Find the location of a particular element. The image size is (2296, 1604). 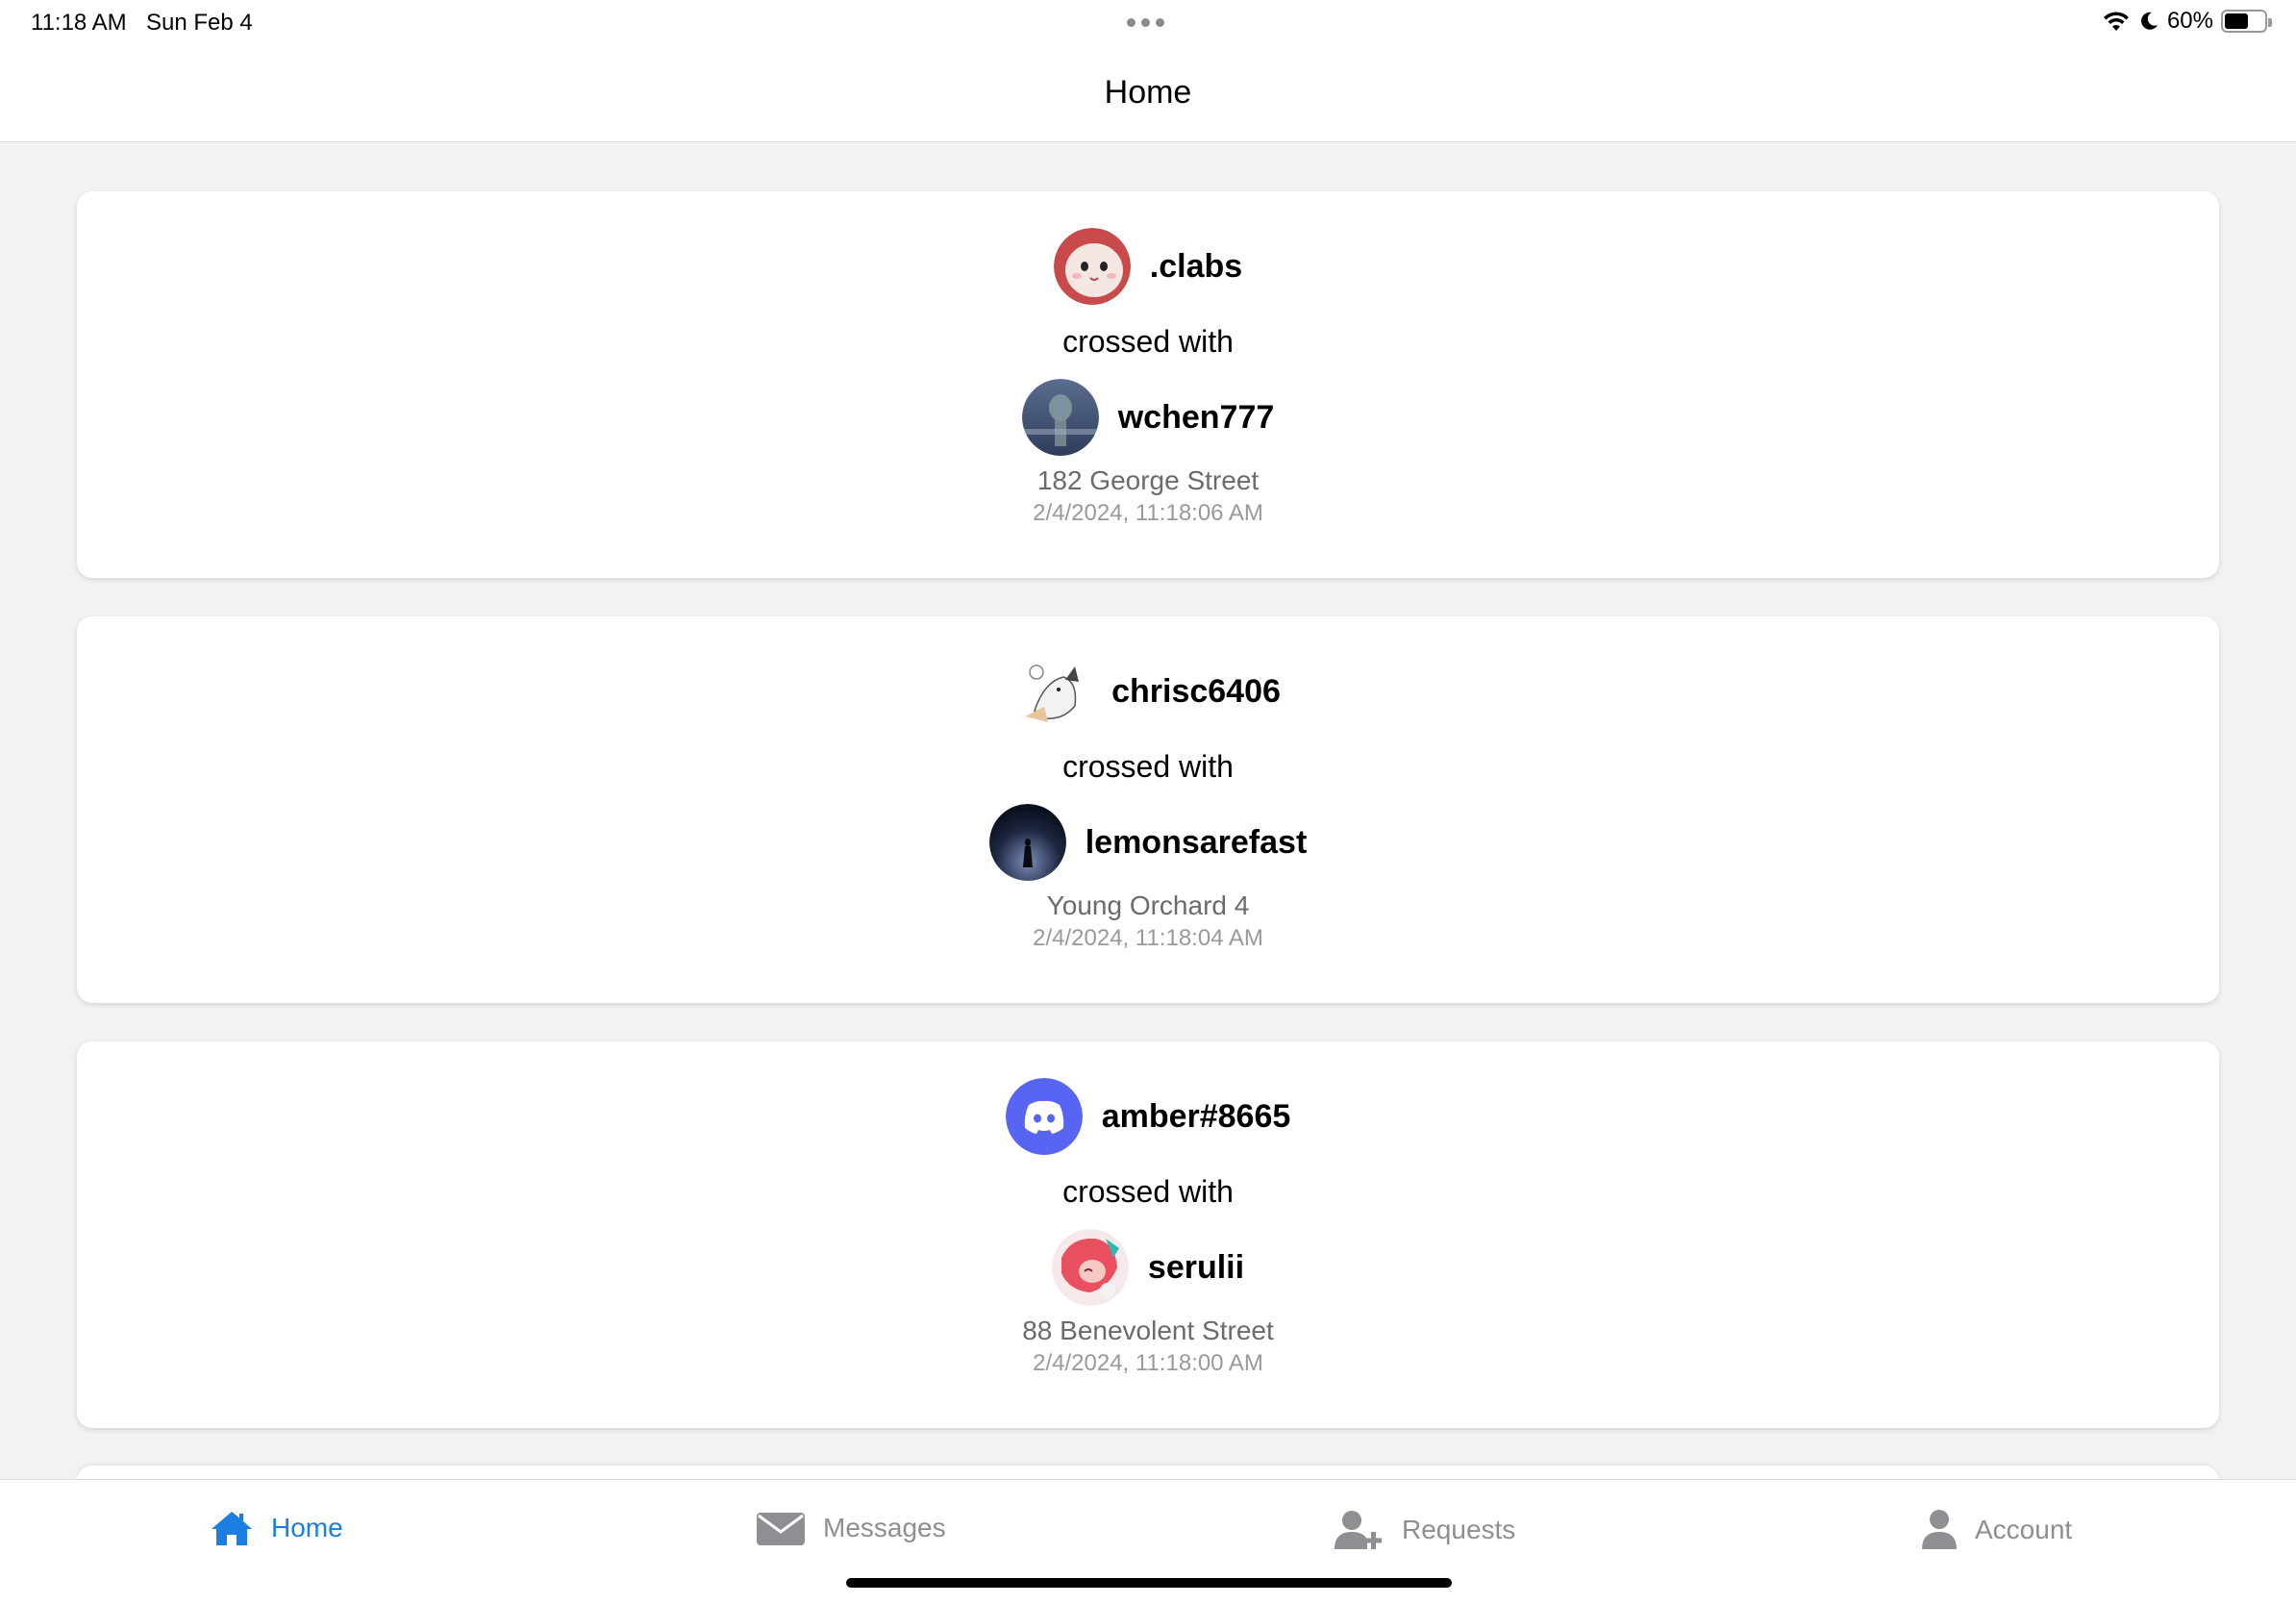

status-bar: 11:18 AM Sun Feb 4 60% is located at coordinates (1148, 22).